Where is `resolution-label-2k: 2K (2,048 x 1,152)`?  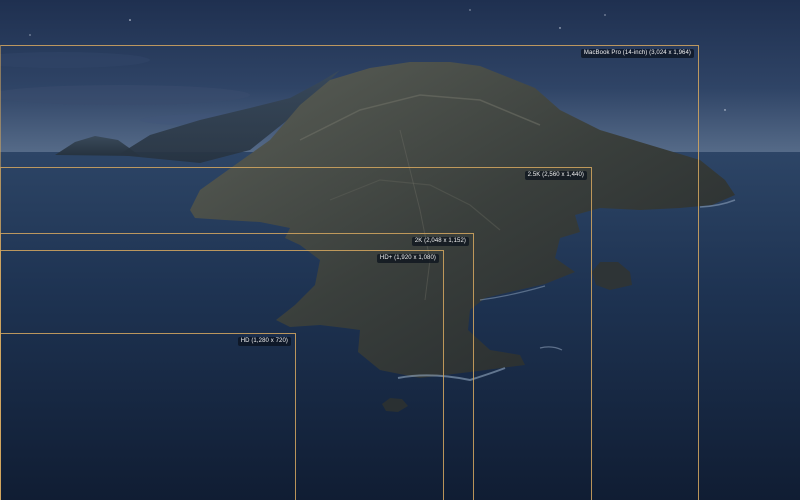 resolution-label-2k: 2K (2,048 x 1,152) is located at coordinates (440, 241).